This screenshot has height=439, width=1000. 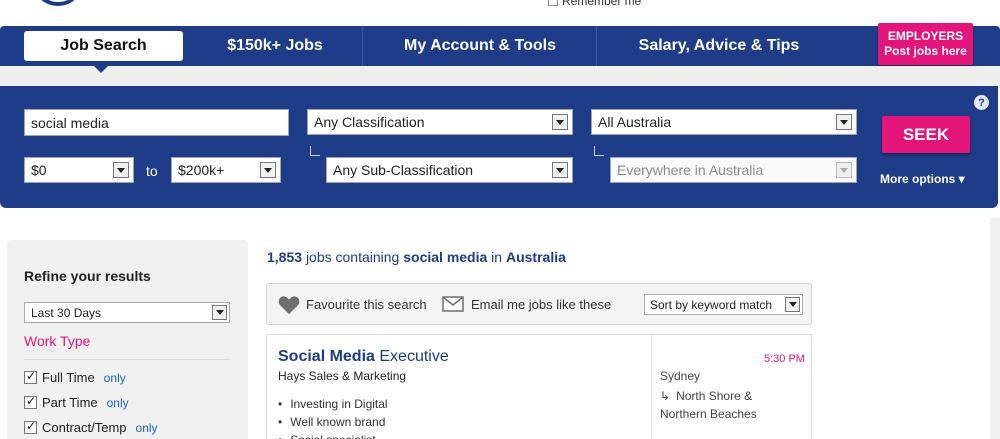 I want to click on sort-value: Sort by keyword match, so click(x=711, y=304).